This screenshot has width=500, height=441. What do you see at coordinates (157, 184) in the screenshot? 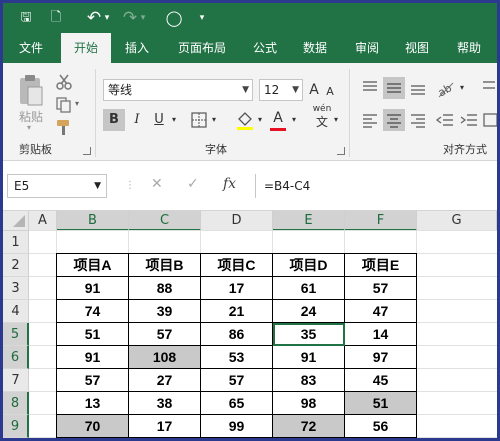
I see `cancel-icon: ✕` at bounding box center [157, 184].